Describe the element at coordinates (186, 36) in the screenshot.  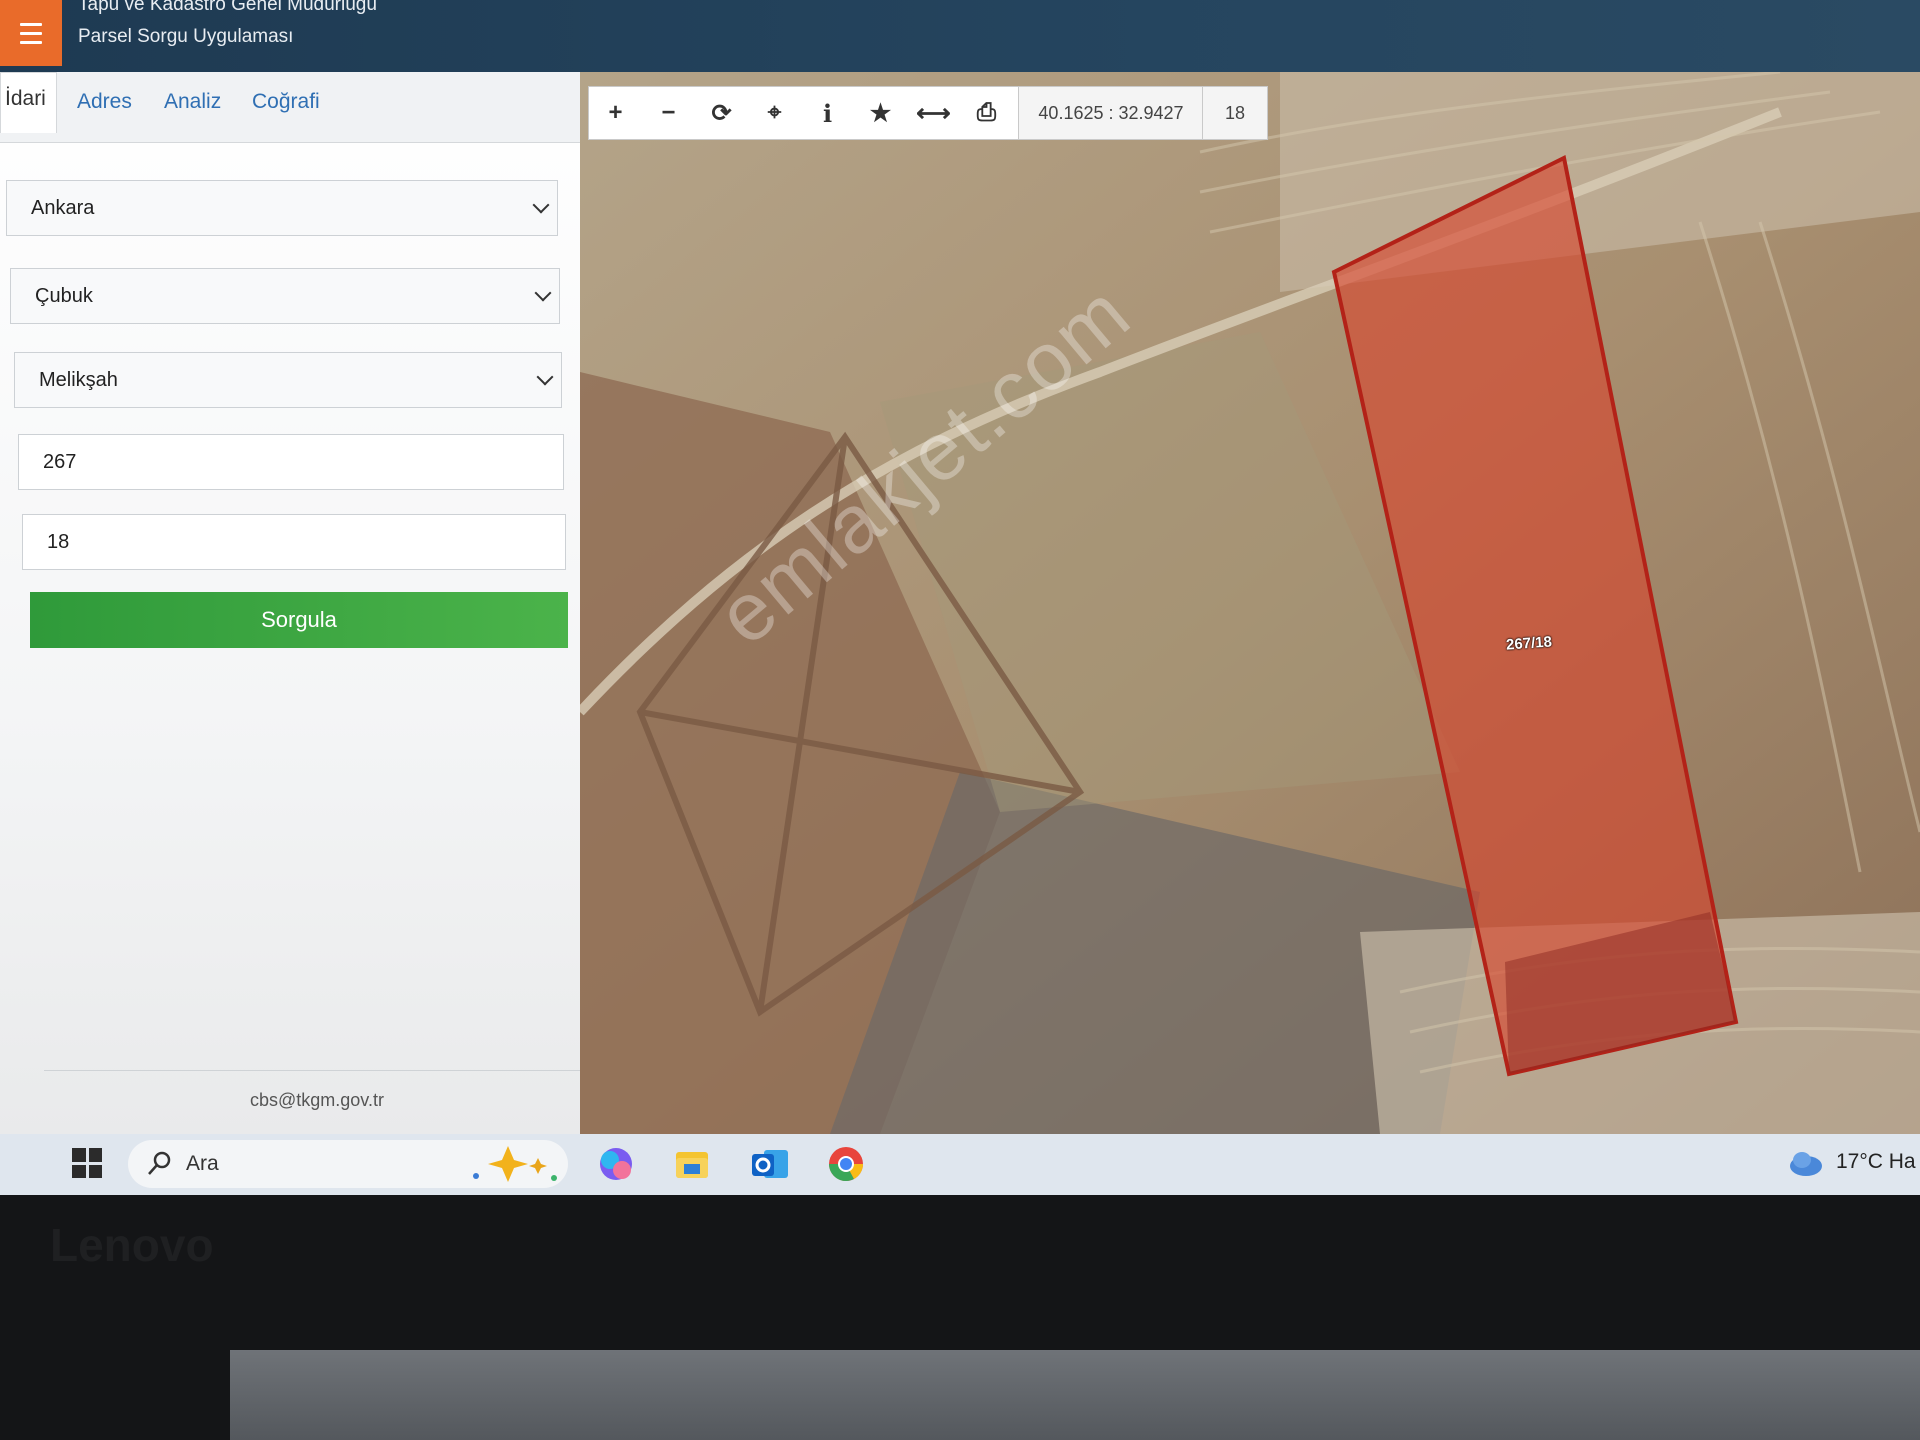
I see `header-subtitle: Parsel Sorgu Uygulaması` at that location.